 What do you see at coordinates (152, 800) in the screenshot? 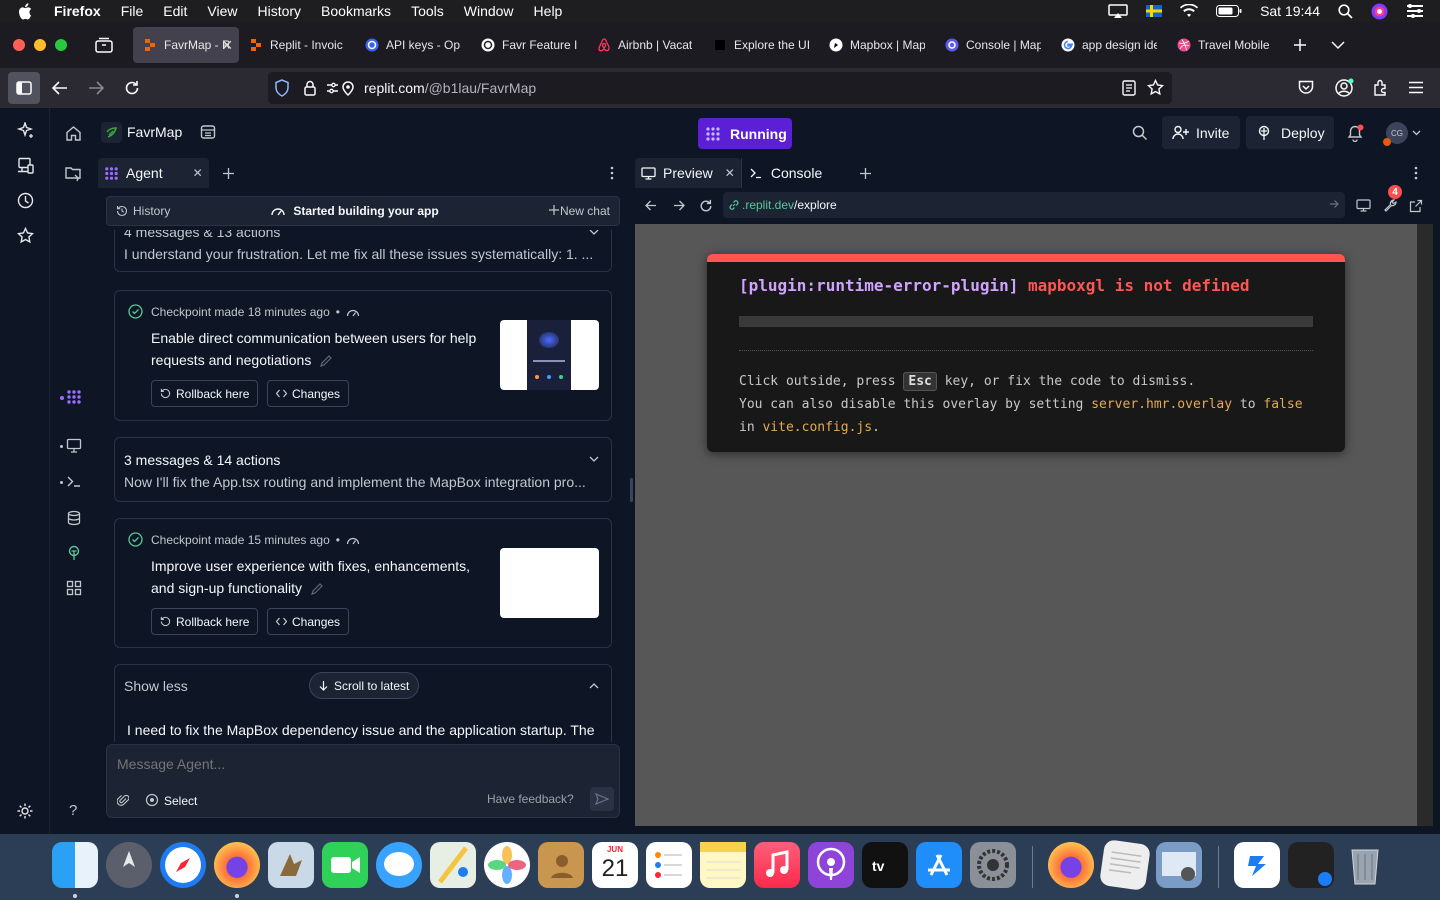
I see `select-target-icon` at bounding box center [152, 800].